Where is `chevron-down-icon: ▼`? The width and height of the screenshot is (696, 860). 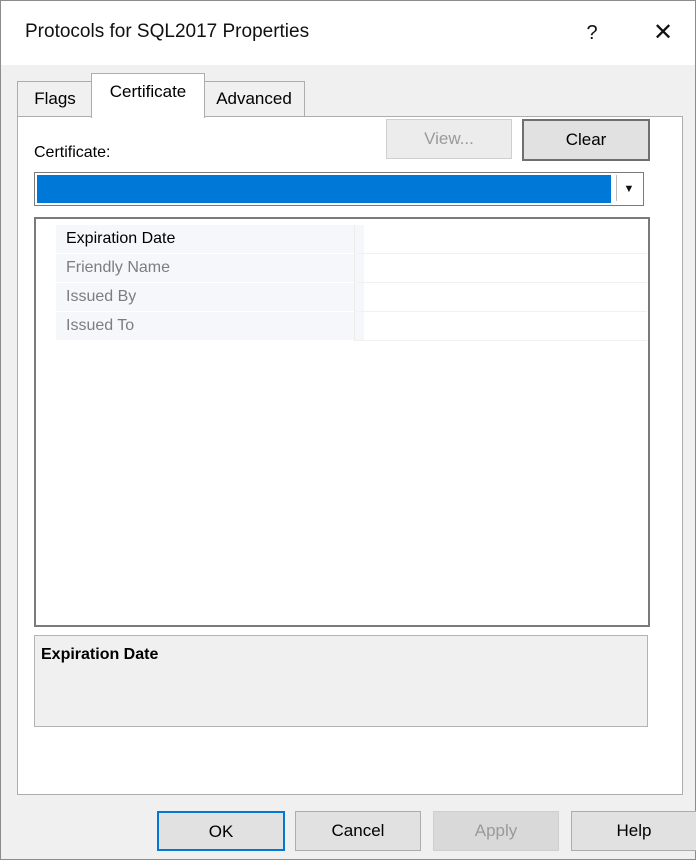 chevron-down-icon: ▼ is located at coordinates (628, 188).